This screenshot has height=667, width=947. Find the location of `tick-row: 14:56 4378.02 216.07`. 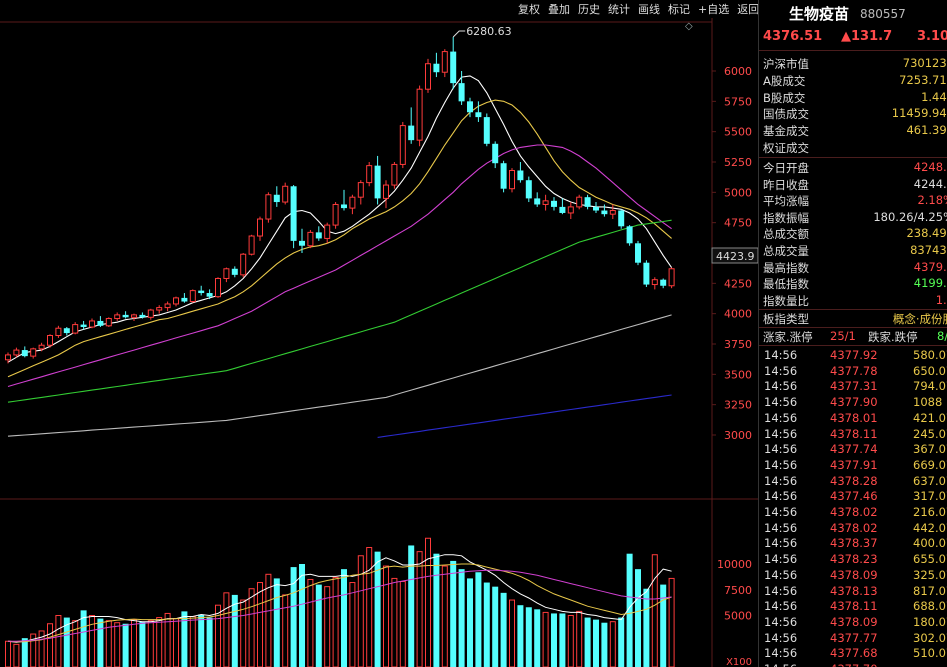

tick-row: 14:56 4378.02 216.07 is located at coordinates (853, 513).